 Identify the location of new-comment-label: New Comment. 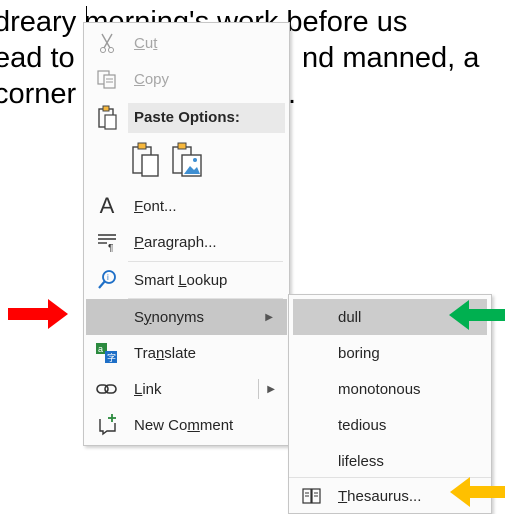
(184, 425).